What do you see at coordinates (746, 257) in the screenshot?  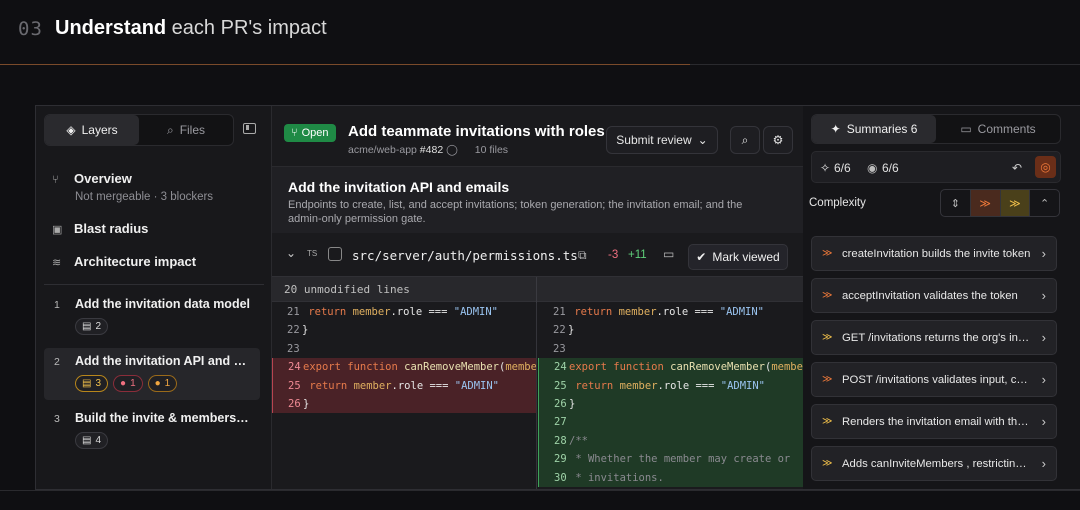 I see `button-label: Mark viewed` at bounding box center [746, 257].